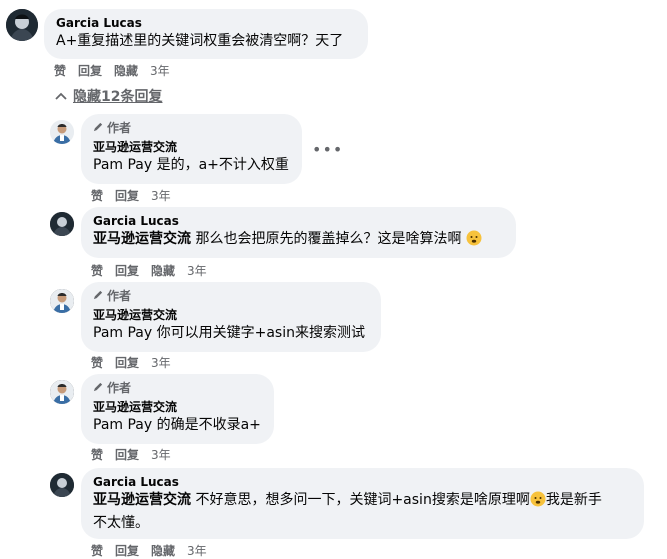 This screenshot has width=667, height=559. I want to click on reply-text-content: 不太懂。, so click(121, 523).